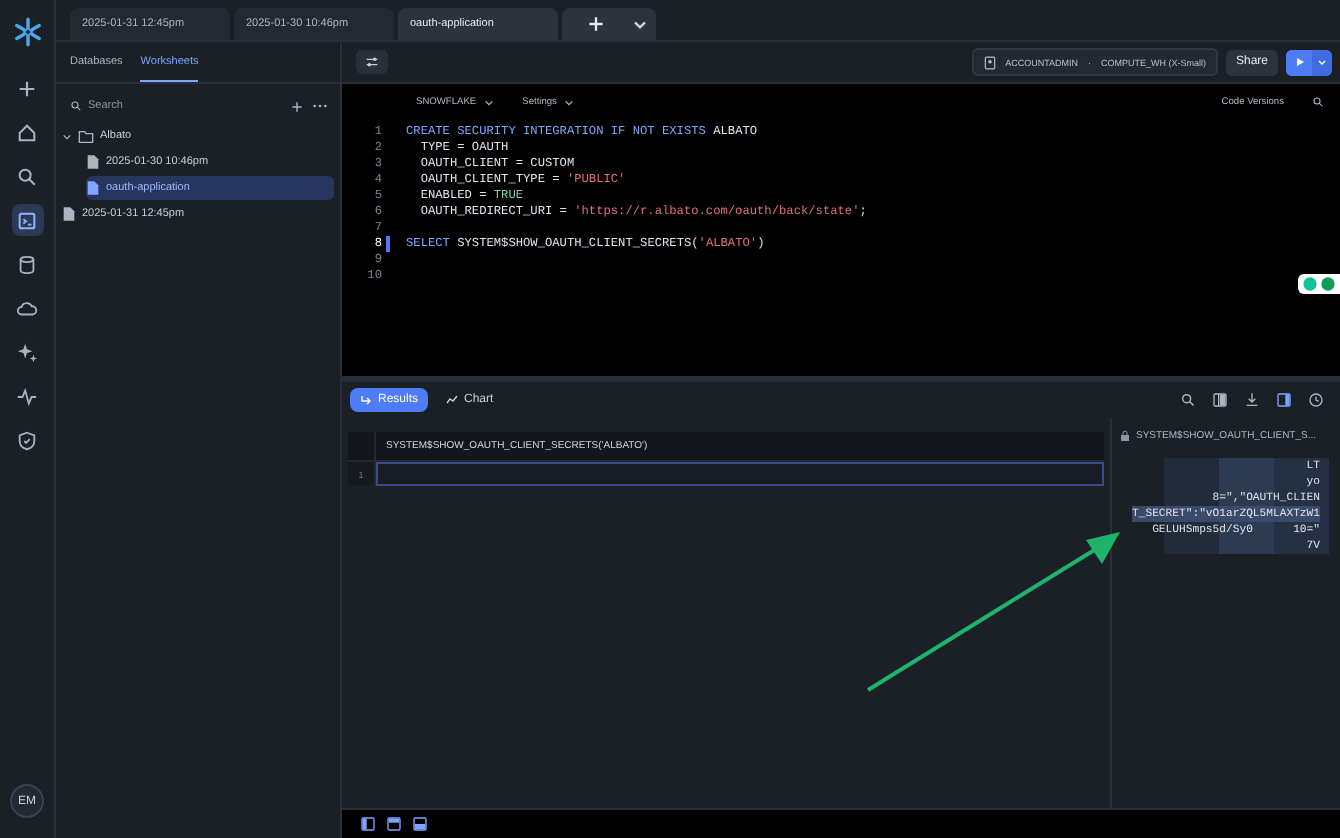  What do you see at coordinates (420, 824) in the screenshot?
I see `bottom-panel-icon` at bounding box center [420, 824].